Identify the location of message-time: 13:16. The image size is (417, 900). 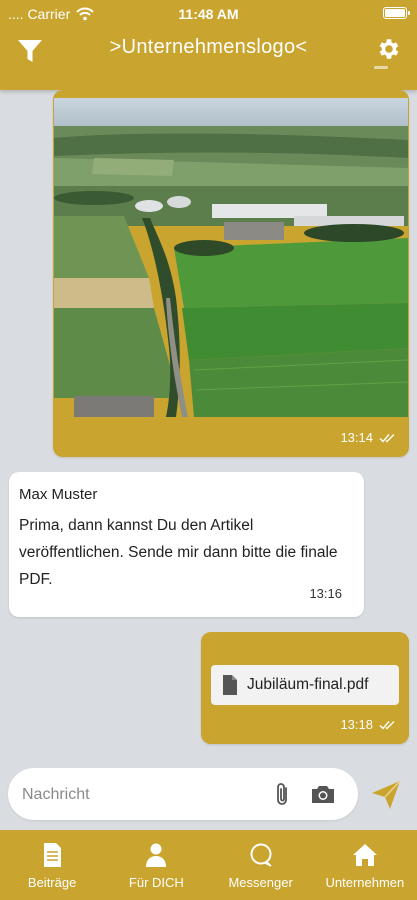
(325, 593).